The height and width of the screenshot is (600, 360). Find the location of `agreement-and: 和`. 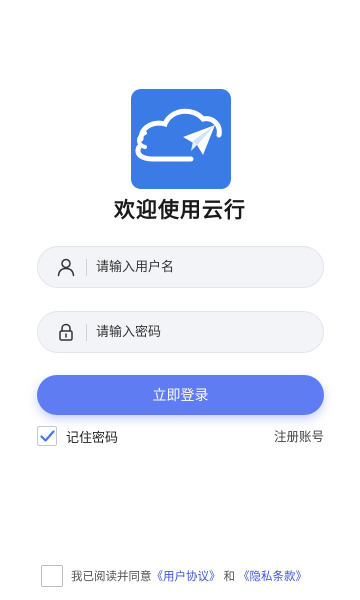

agreement-and: 和 is located at coordinates (229, 576).